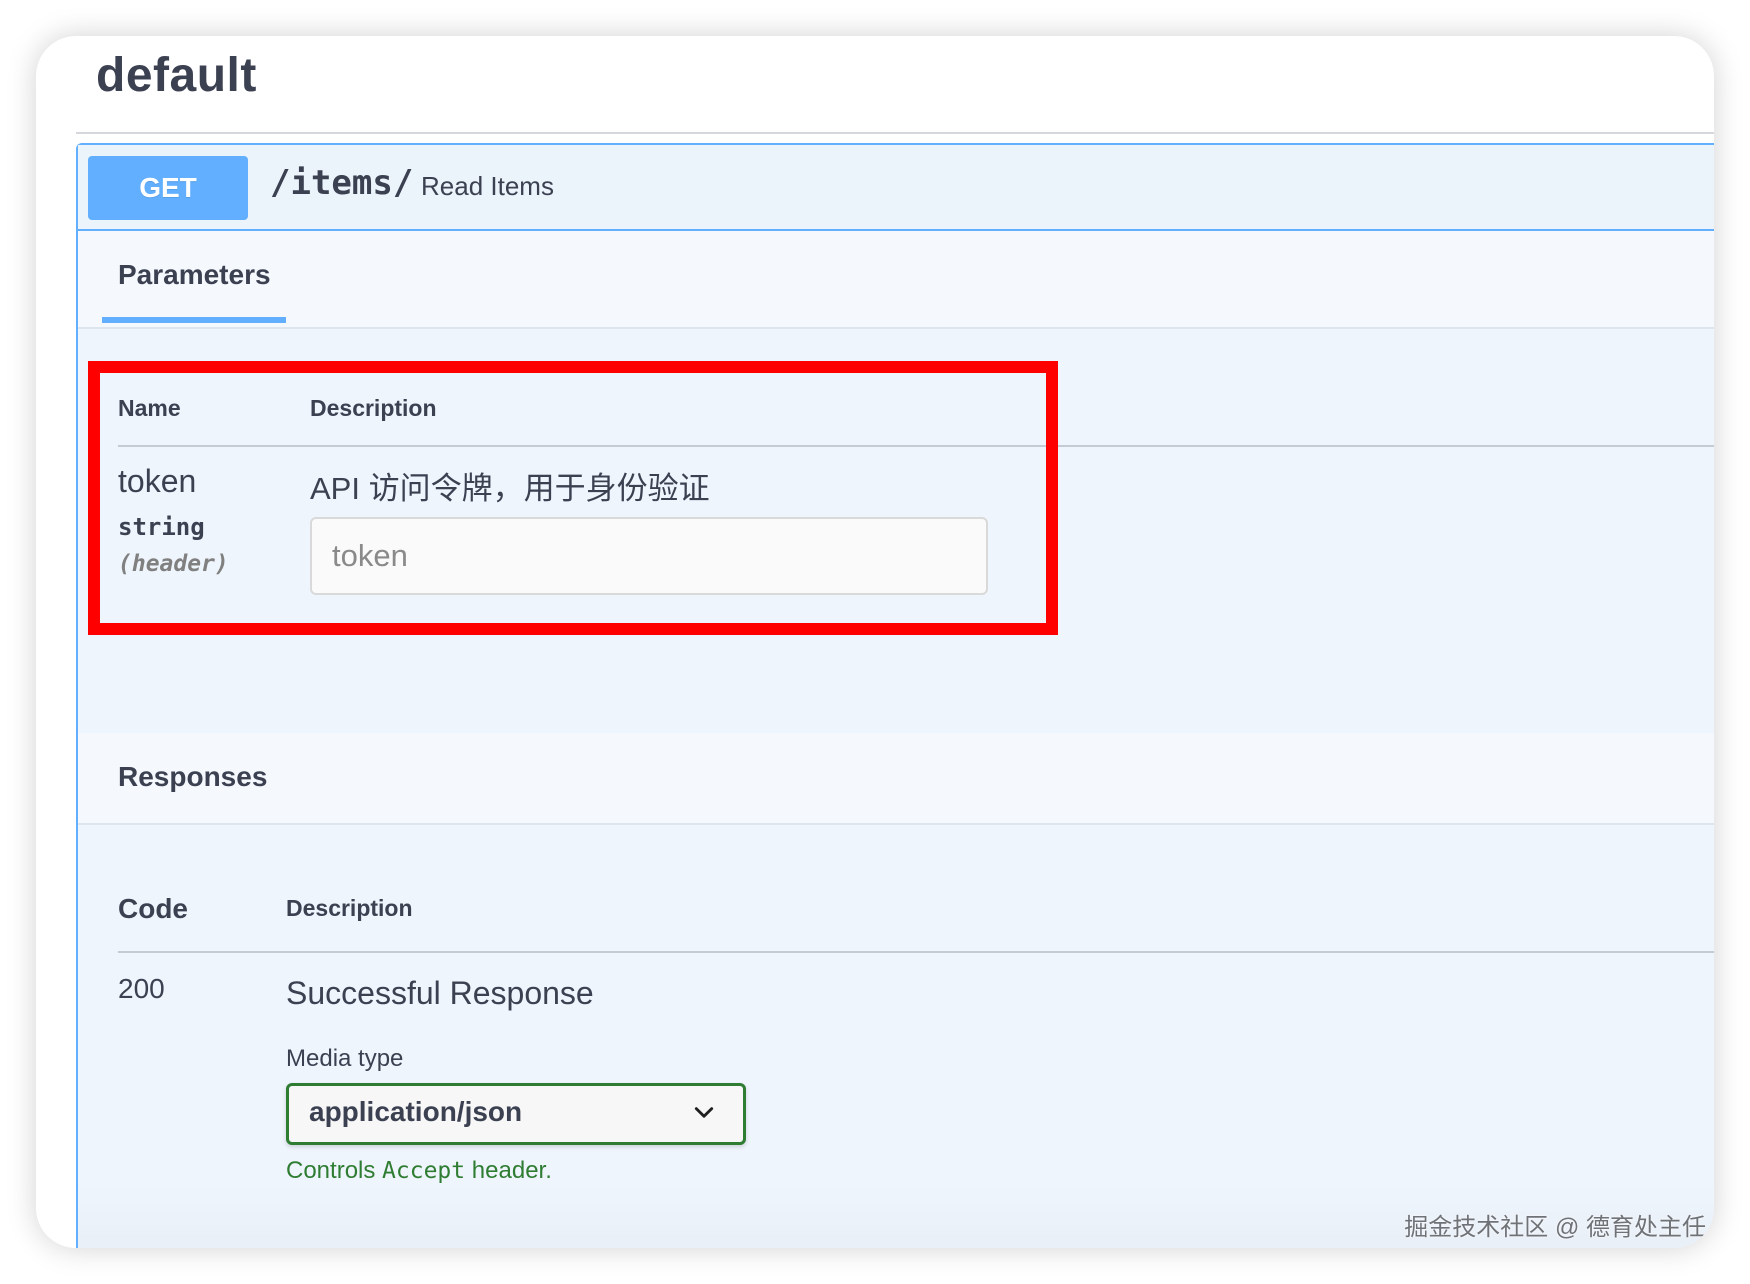 The width and height of the screenshot is (1750, 1284). I want to click on operation-summary-text: Read Items, so click(487, 186).